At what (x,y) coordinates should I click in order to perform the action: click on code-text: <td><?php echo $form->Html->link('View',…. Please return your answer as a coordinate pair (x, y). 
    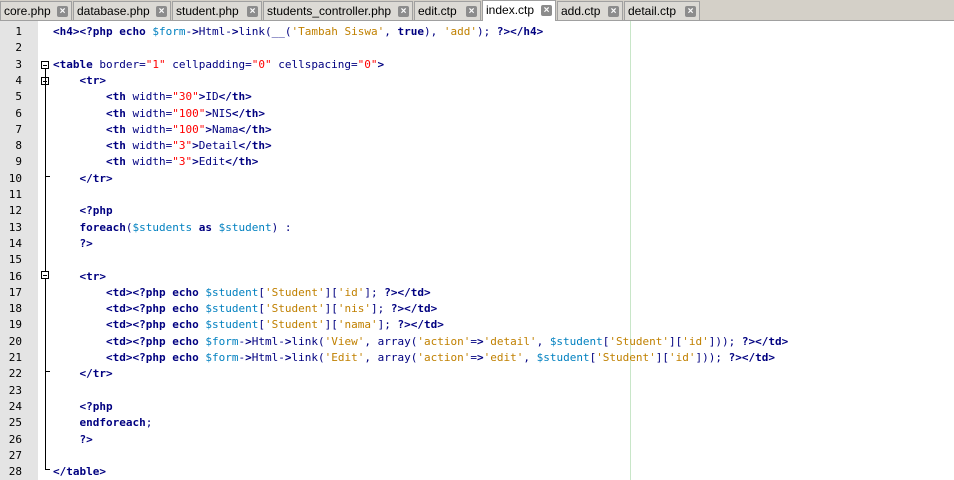
    Looking at the image, I should click on (420, 342).